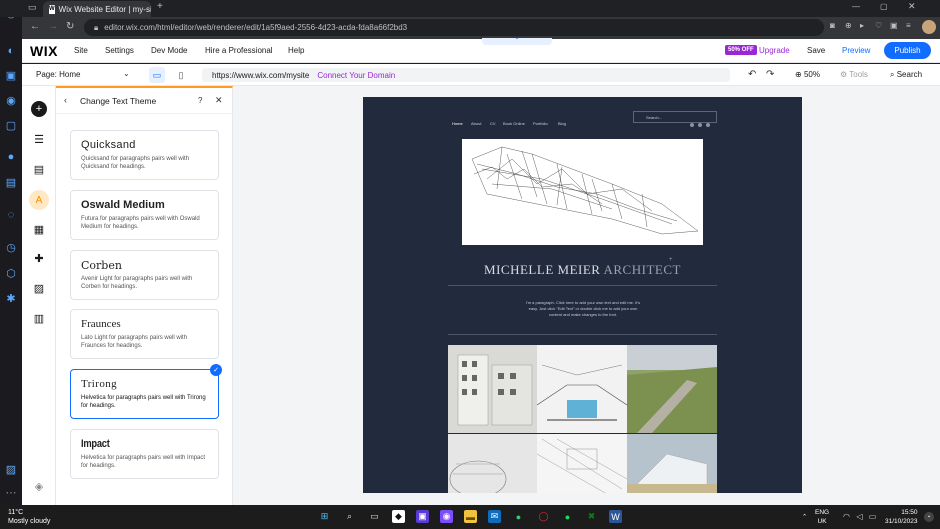 This screenshot has height=529, width=940. What do you see at coordinates (582, 389) in the screenshot?
I see `gallery-image-section` at bounding box center [582, 389].